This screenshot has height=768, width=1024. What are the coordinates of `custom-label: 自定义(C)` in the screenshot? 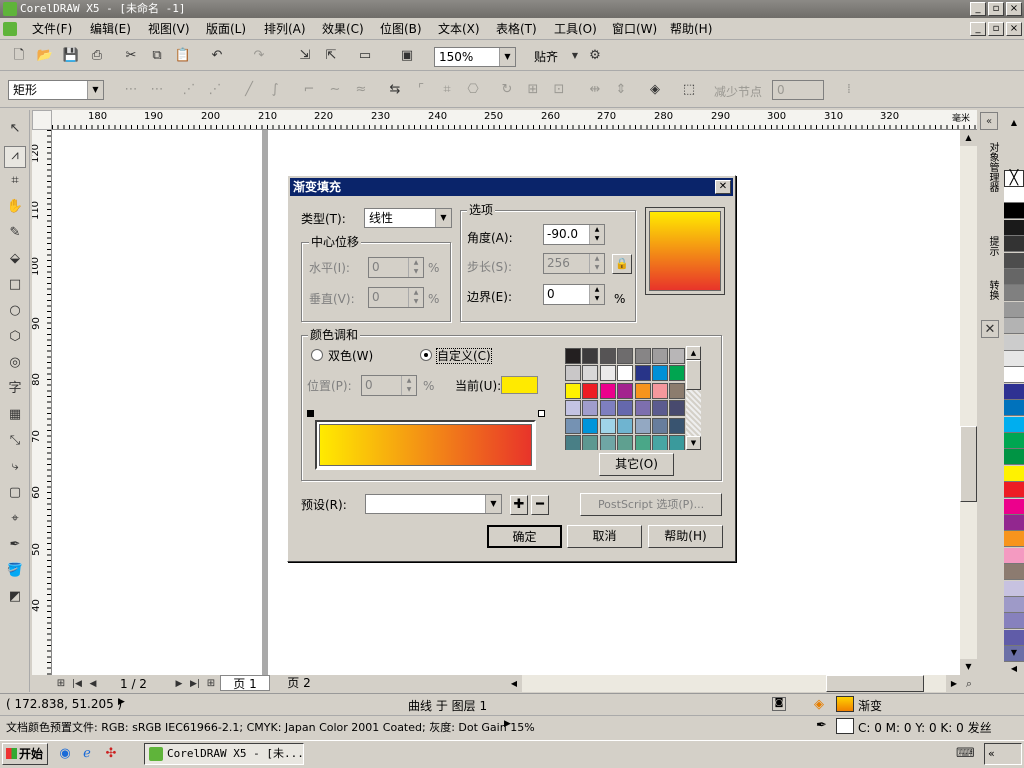 It's located at (464, 356).